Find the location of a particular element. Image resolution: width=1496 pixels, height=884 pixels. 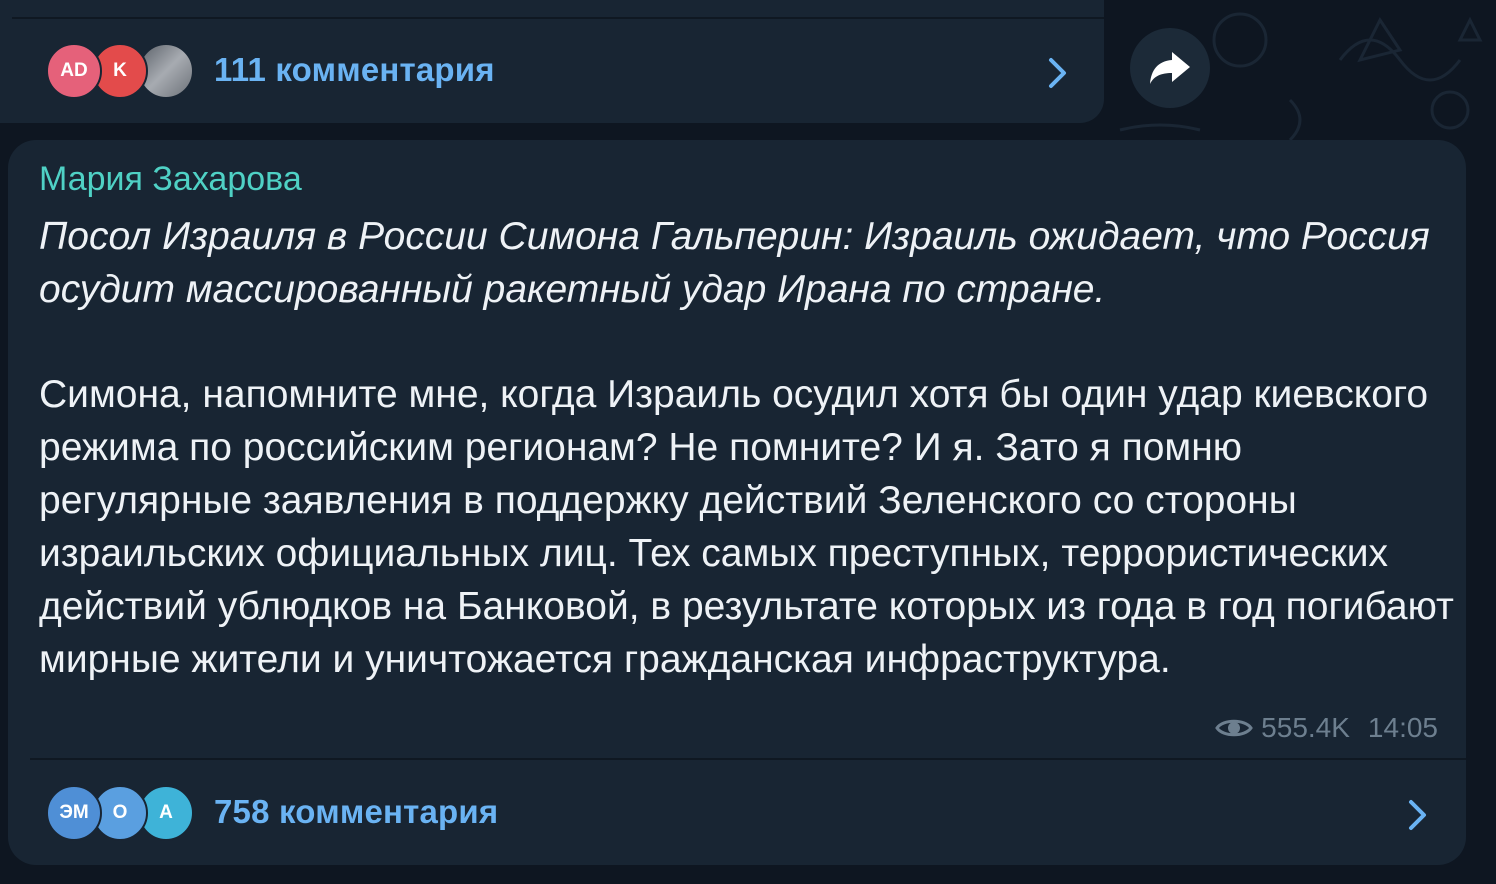

avatar: ЭМ is located at coordinates (74, 813).